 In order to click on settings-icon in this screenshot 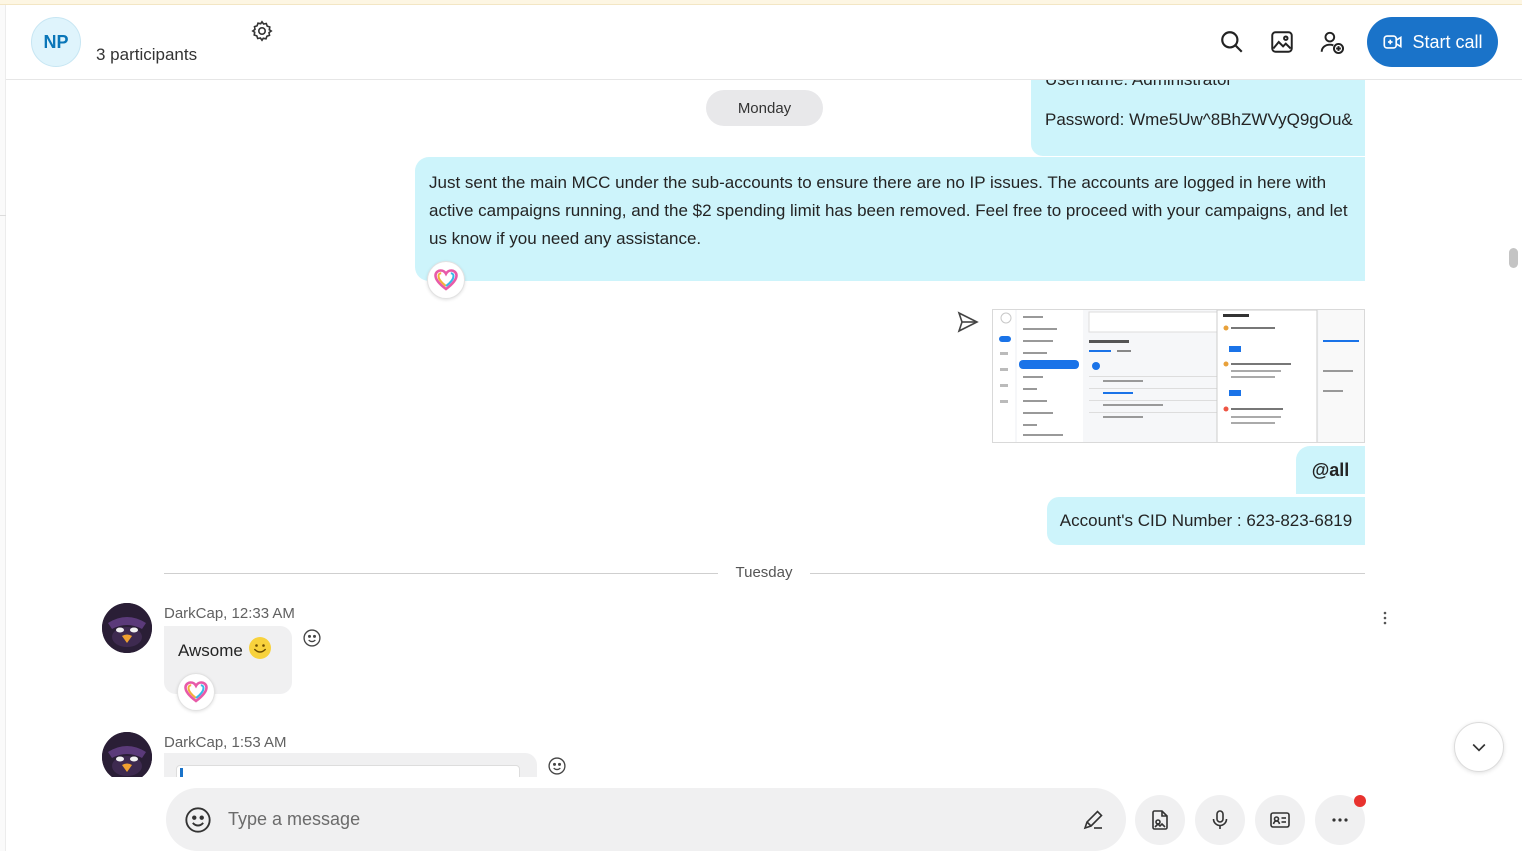, I will do `click(262, 31)`.